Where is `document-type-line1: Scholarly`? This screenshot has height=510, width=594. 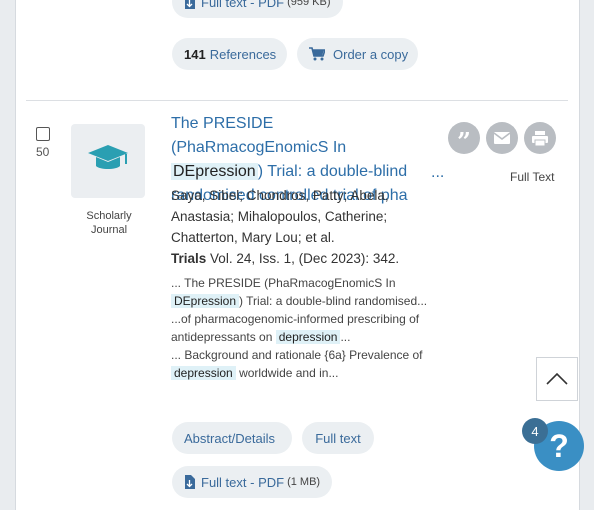
document-type-line1: Scholarly is located at coordinates (109, 216).